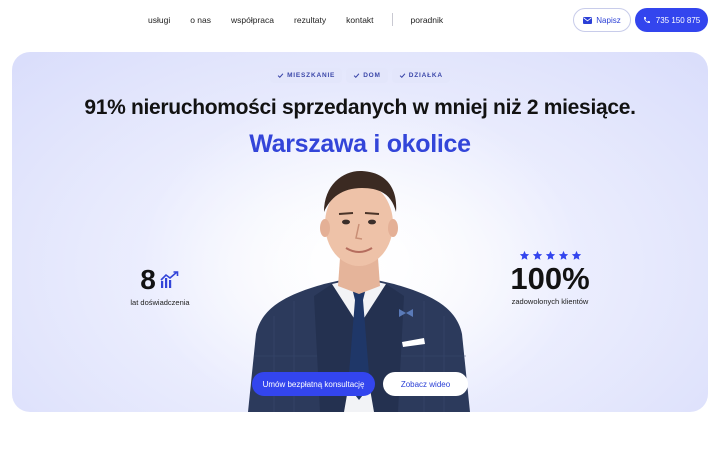  Describe the element at coordinates (360, 144) in the screenshot. I see `hero-location: Warszawa i okolice` at that location.